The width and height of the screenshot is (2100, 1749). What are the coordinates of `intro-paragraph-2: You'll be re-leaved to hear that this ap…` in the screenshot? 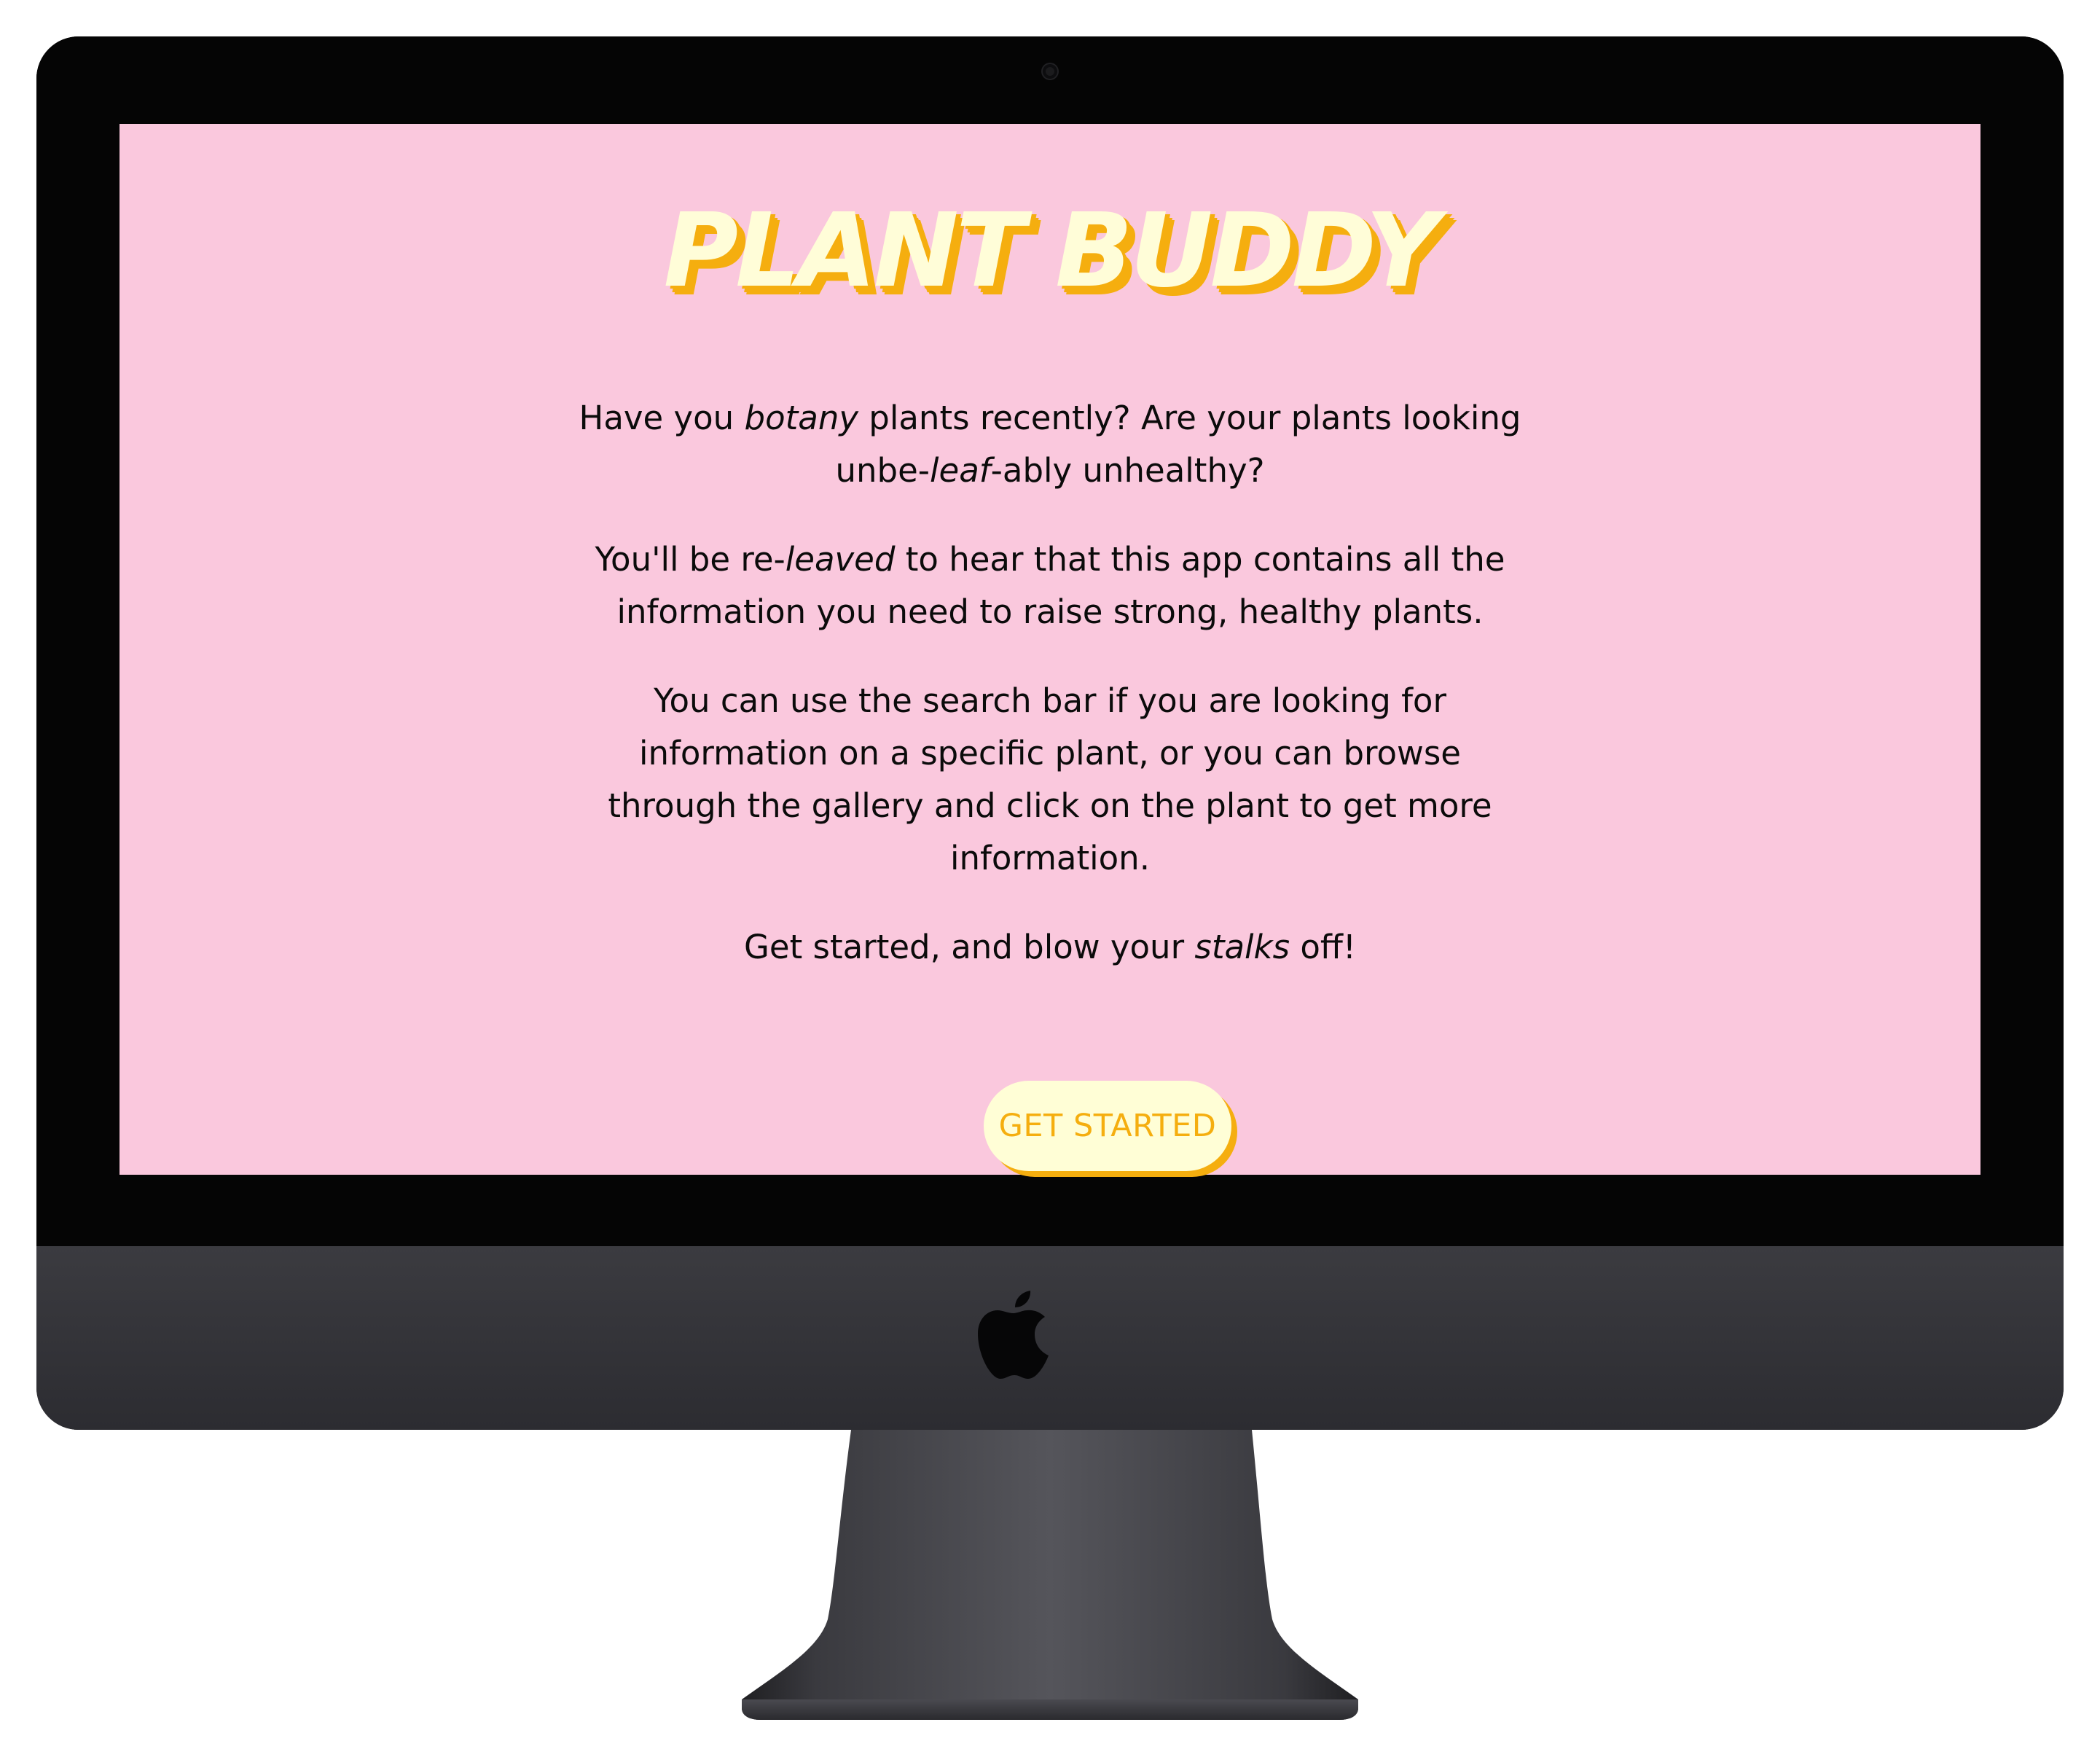 It's located at (1050, 585).